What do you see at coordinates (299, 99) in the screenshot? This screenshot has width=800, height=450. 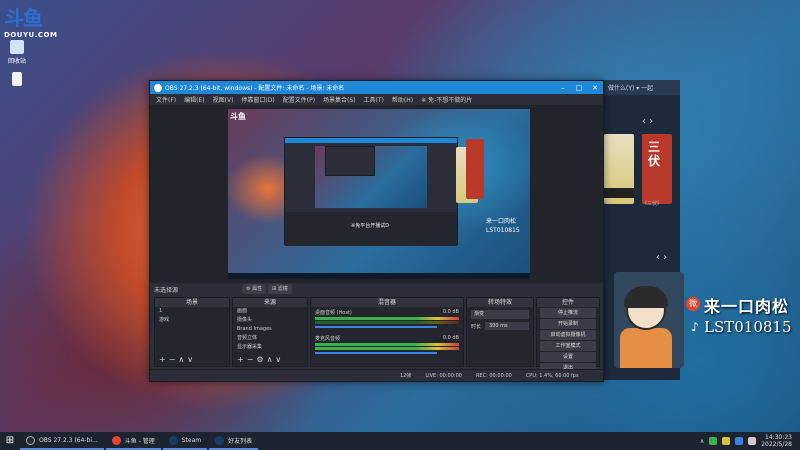 I see `menu-profile: 配置文件(P)` at bounding box center [299, 99].